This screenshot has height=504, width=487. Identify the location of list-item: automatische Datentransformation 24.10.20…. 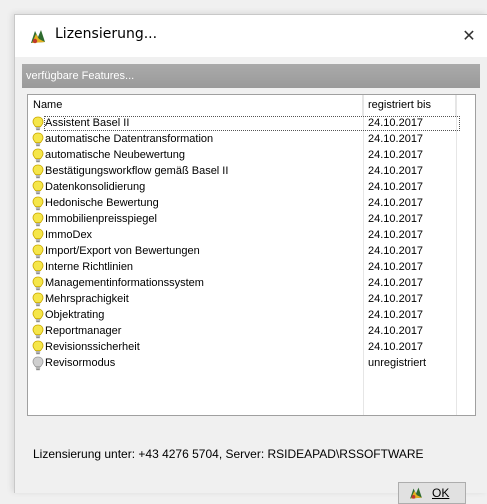
(251, 140).